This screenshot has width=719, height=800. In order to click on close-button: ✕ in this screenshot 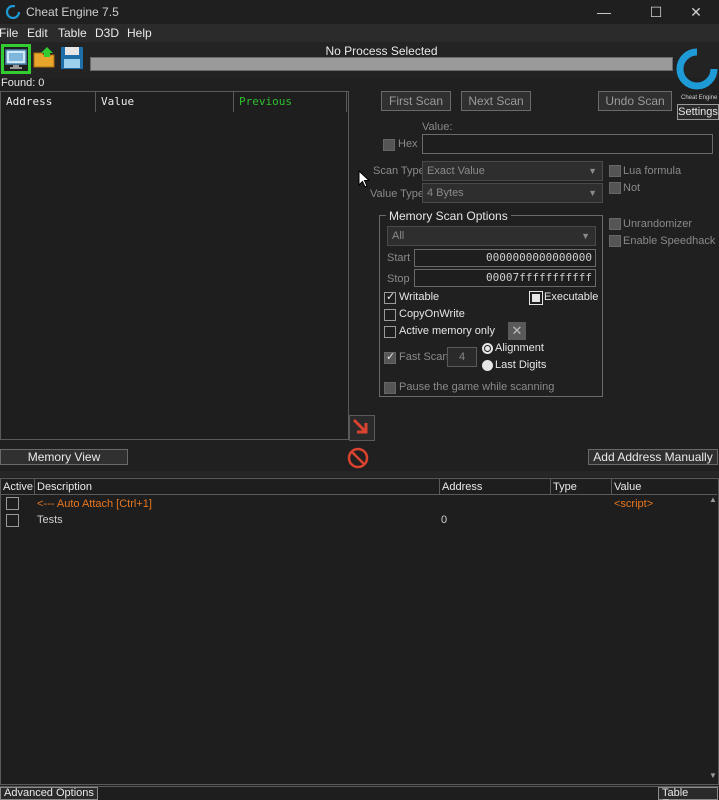, I will do `click(696, 12)`.